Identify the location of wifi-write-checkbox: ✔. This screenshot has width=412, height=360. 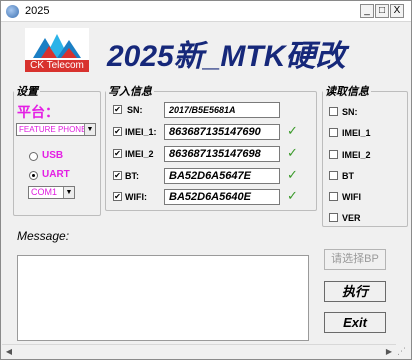
(117, 196).